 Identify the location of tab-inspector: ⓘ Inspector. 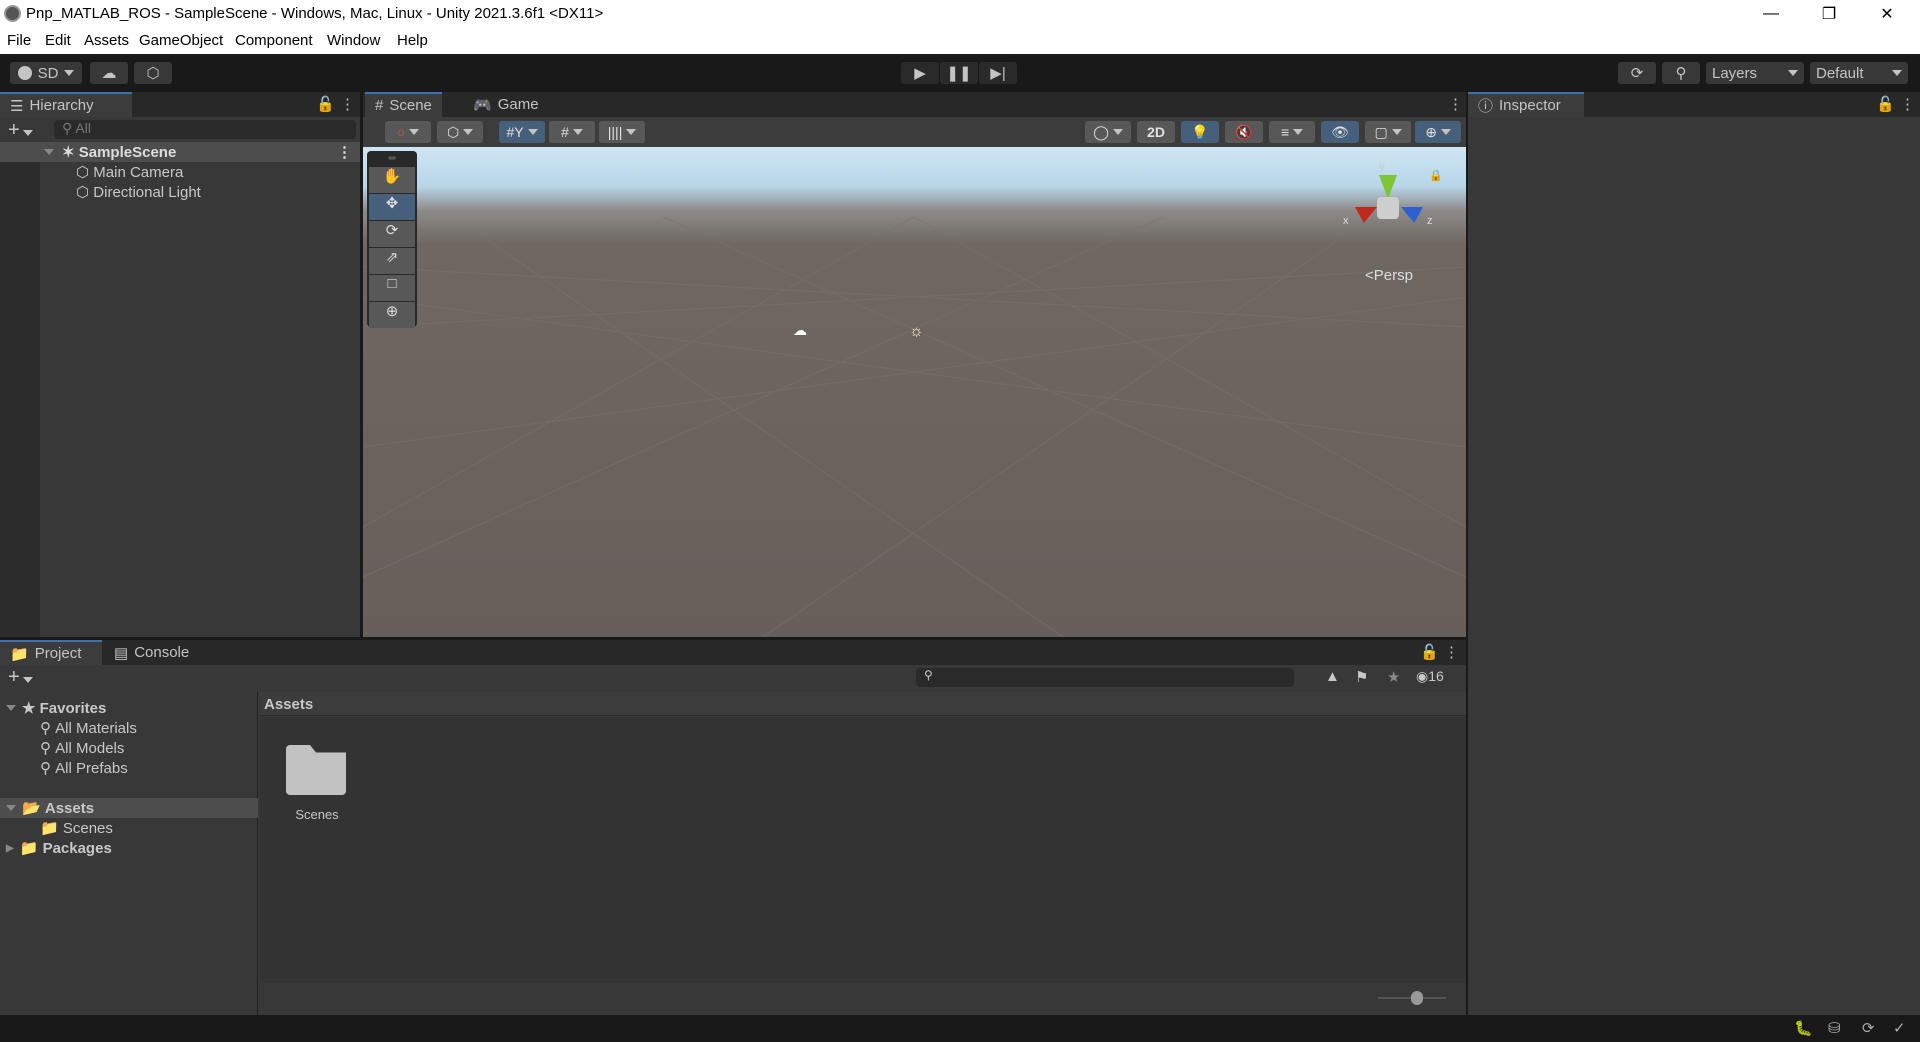
(1526, 104).